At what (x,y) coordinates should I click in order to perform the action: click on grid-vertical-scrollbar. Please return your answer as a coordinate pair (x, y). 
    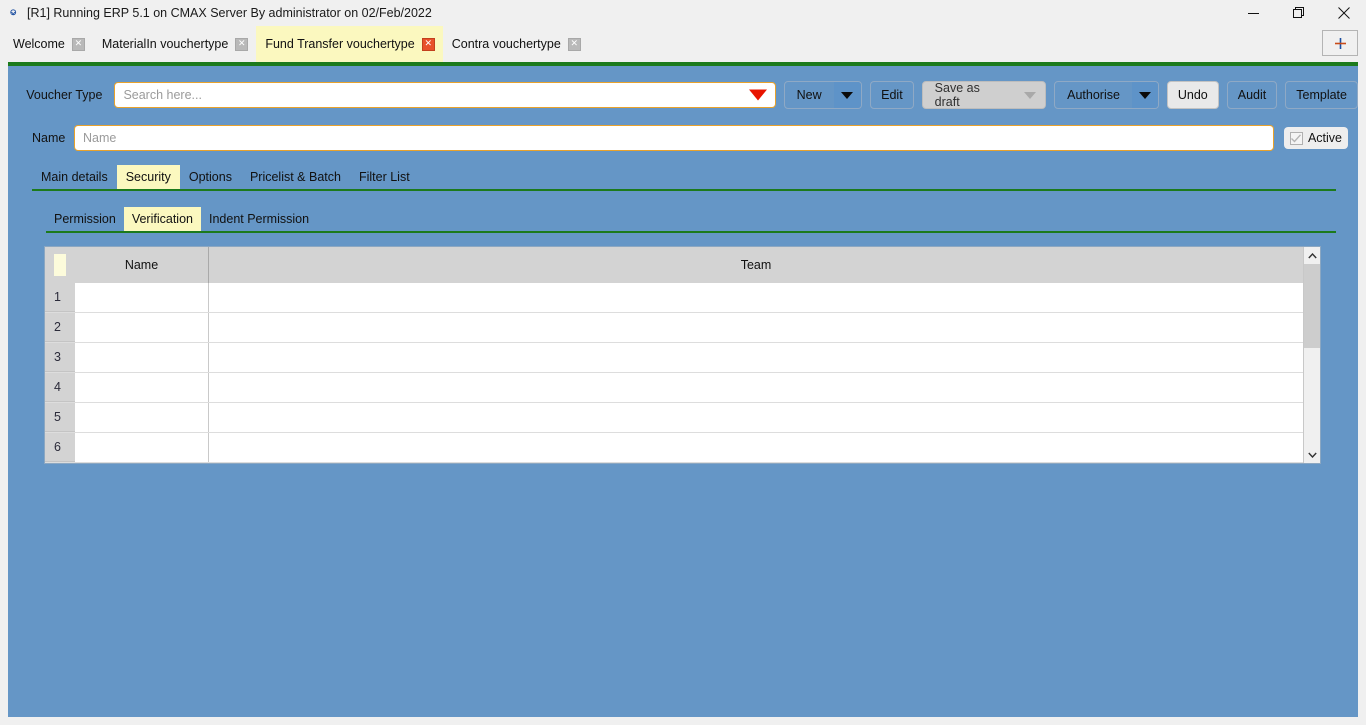
    Looking at the image, I should click on (1311, 355).